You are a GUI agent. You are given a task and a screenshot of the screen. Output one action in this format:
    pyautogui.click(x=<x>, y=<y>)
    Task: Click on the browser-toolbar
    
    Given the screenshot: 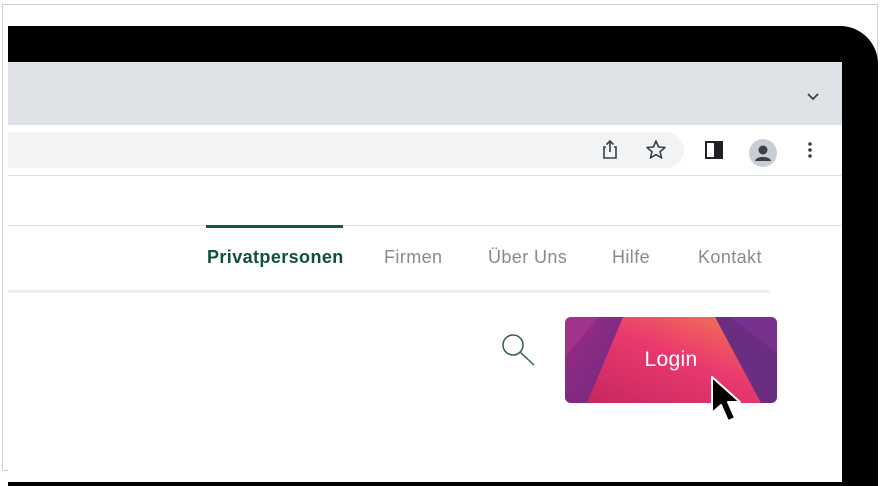 What is the action you would take?
    pyautogui.click(x=425, y=150)
    